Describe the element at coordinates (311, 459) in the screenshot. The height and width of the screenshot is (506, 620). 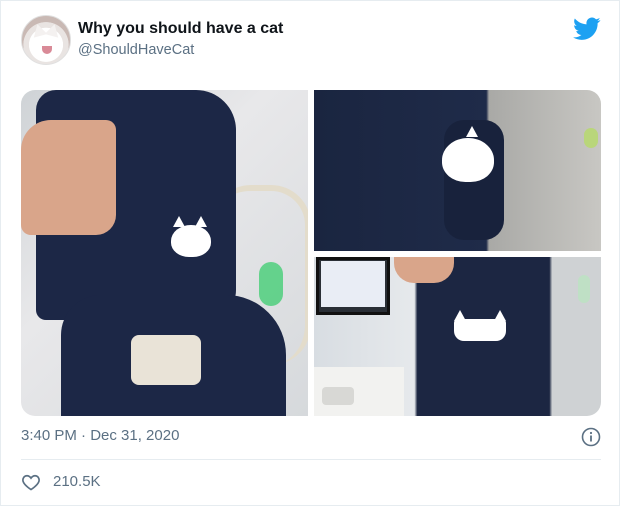
I see `divider` at that location.